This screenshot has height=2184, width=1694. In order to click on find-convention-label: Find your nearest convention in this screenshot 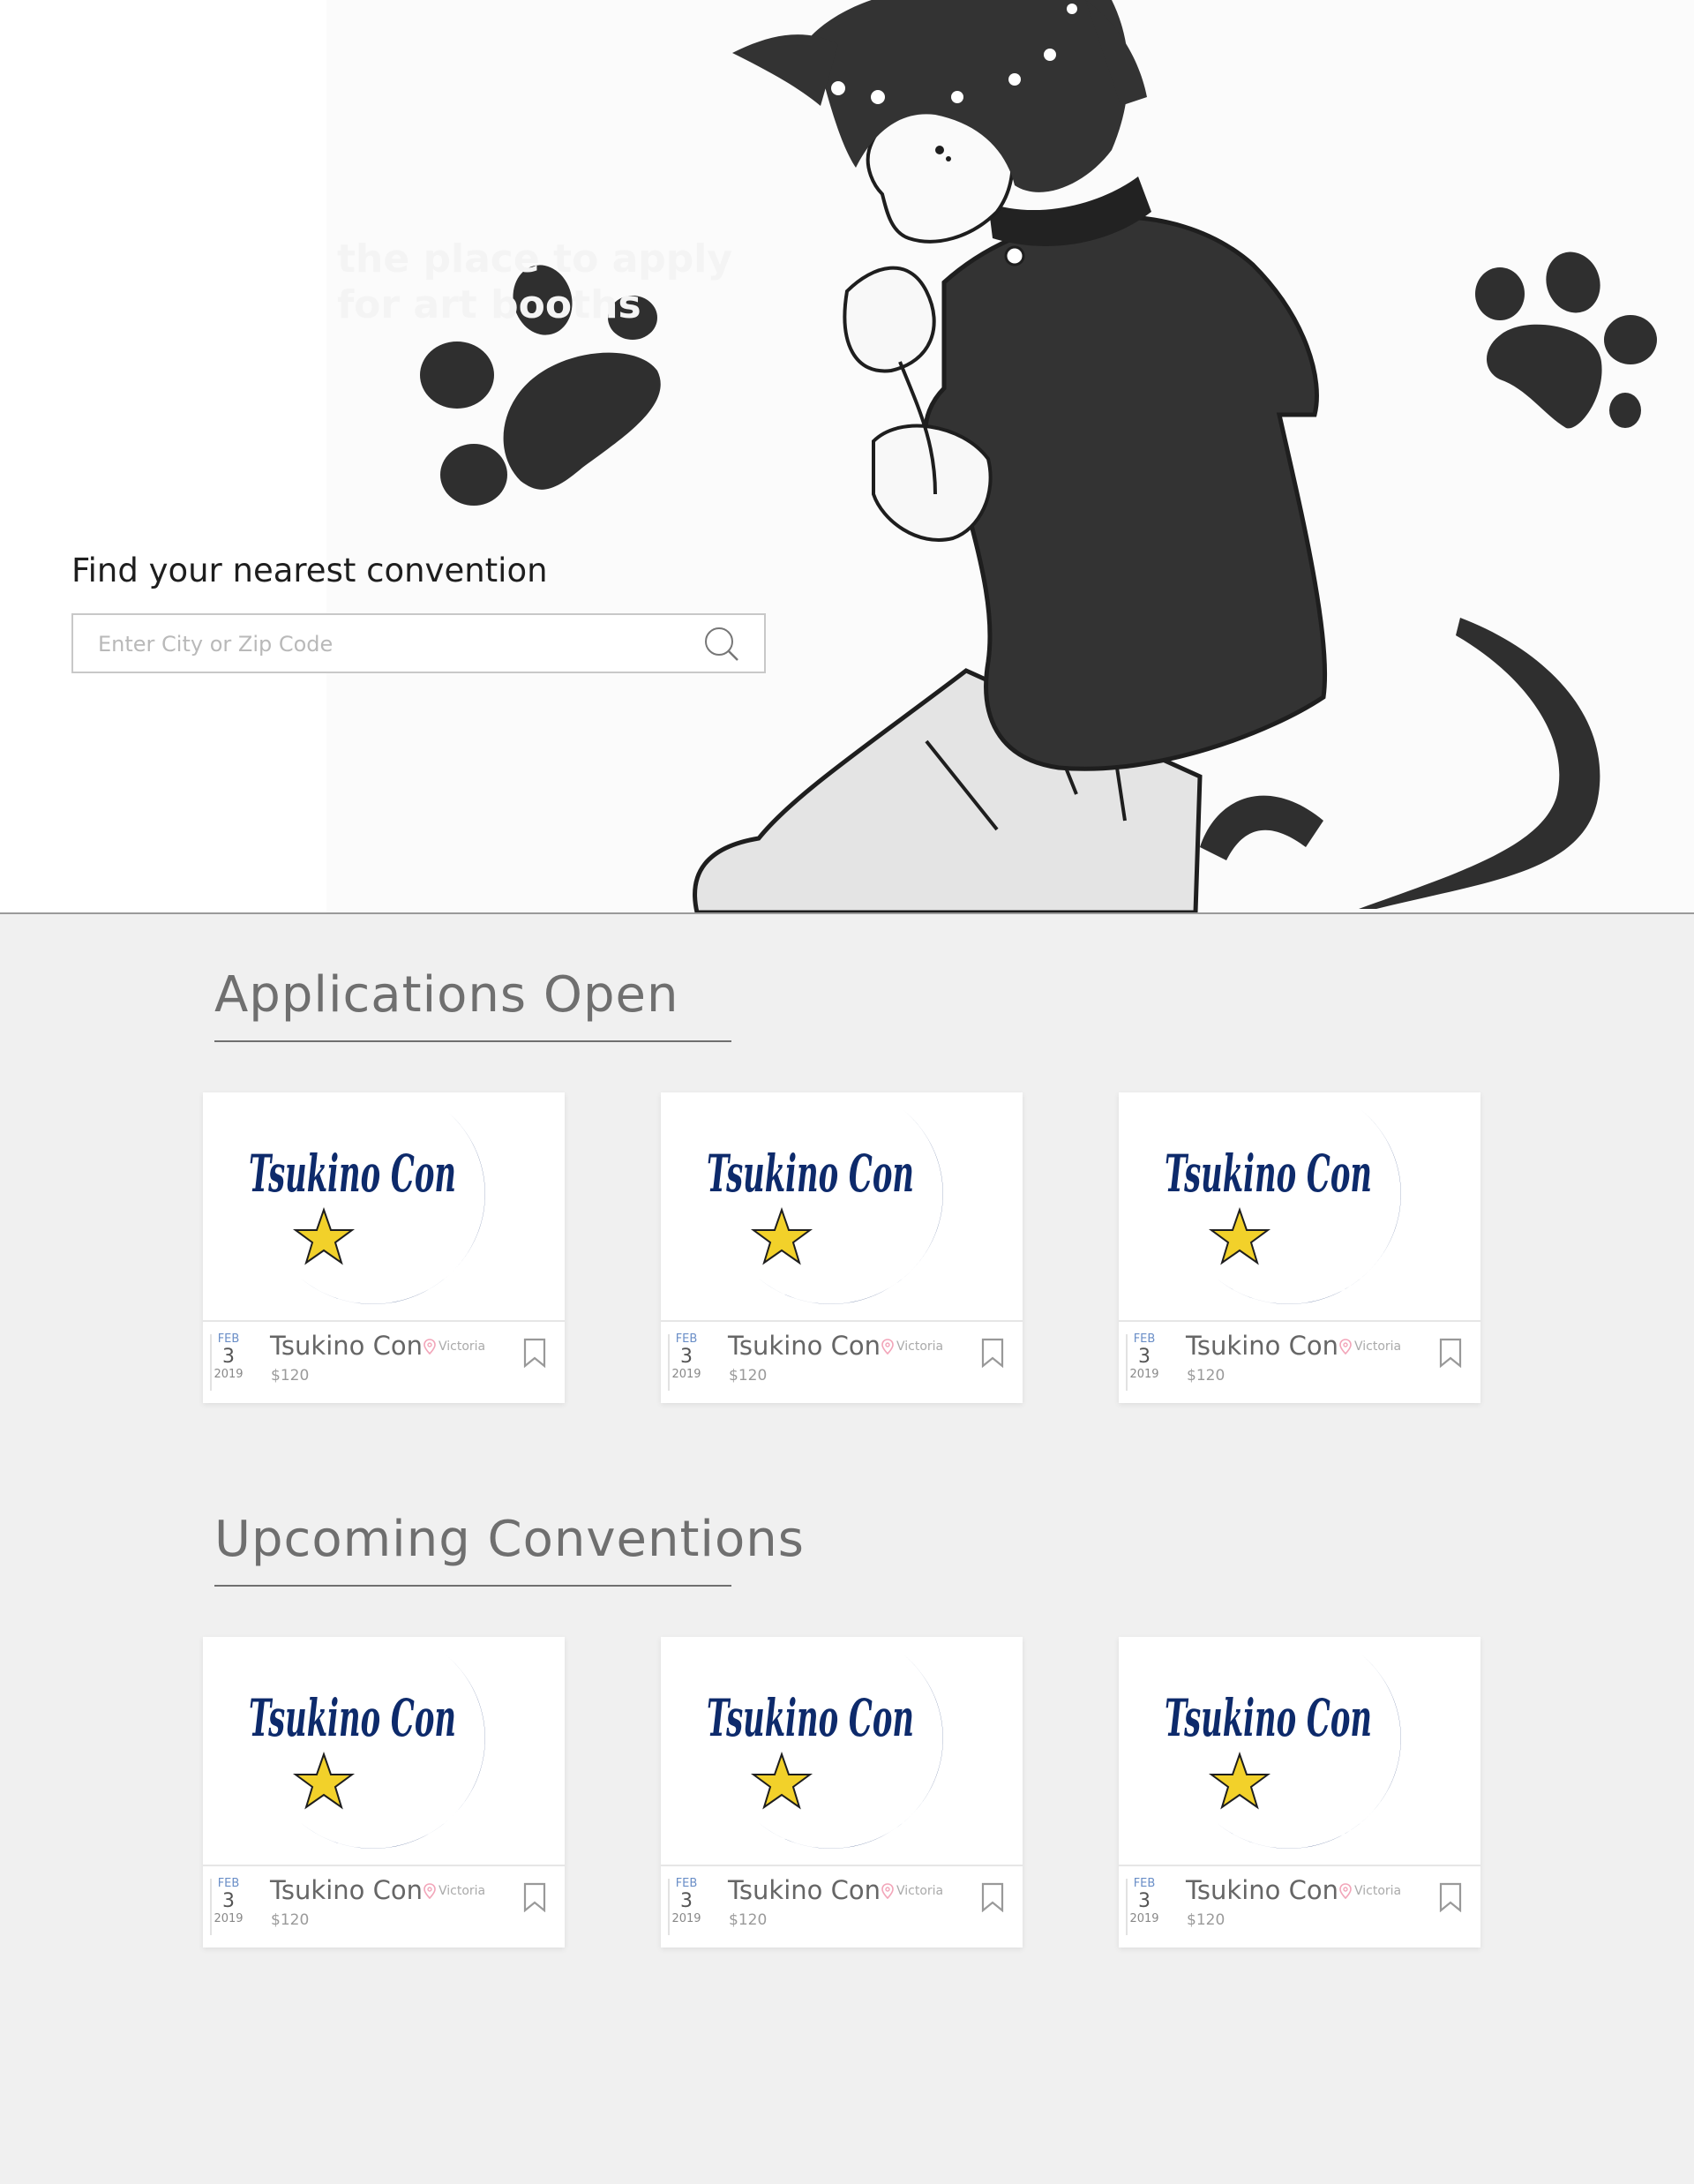, I will do `click(309, 570)`.